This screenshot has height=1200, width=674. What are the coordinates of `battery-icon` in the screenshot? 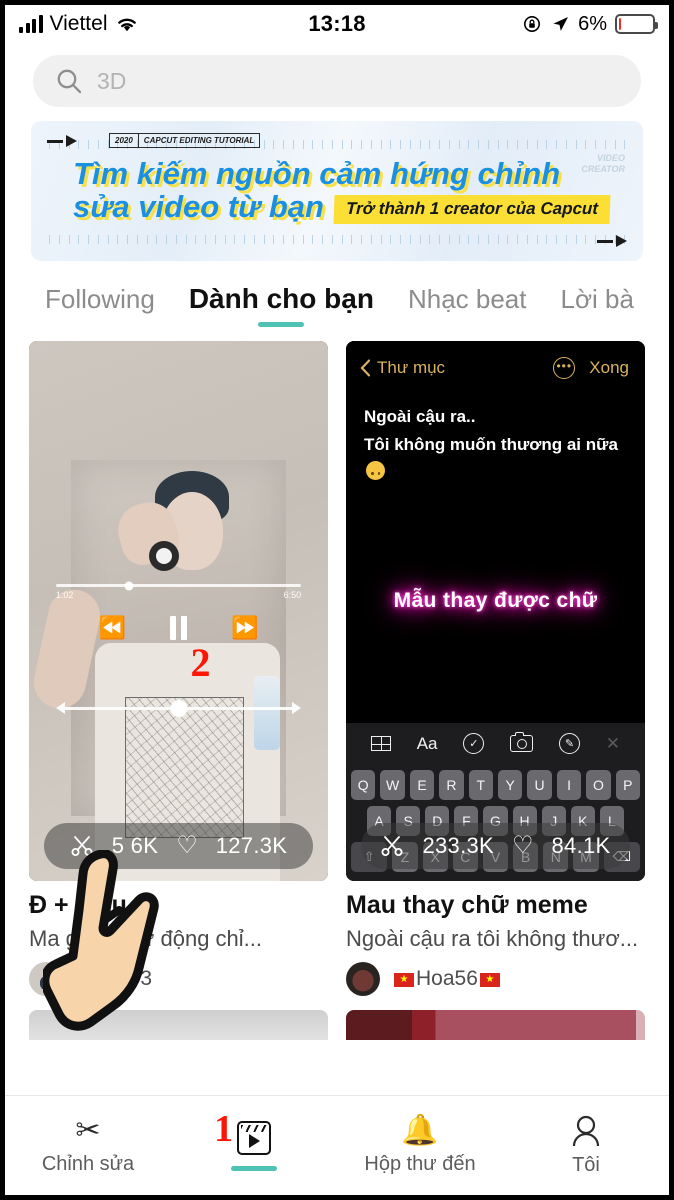 It's located at (636, 24).